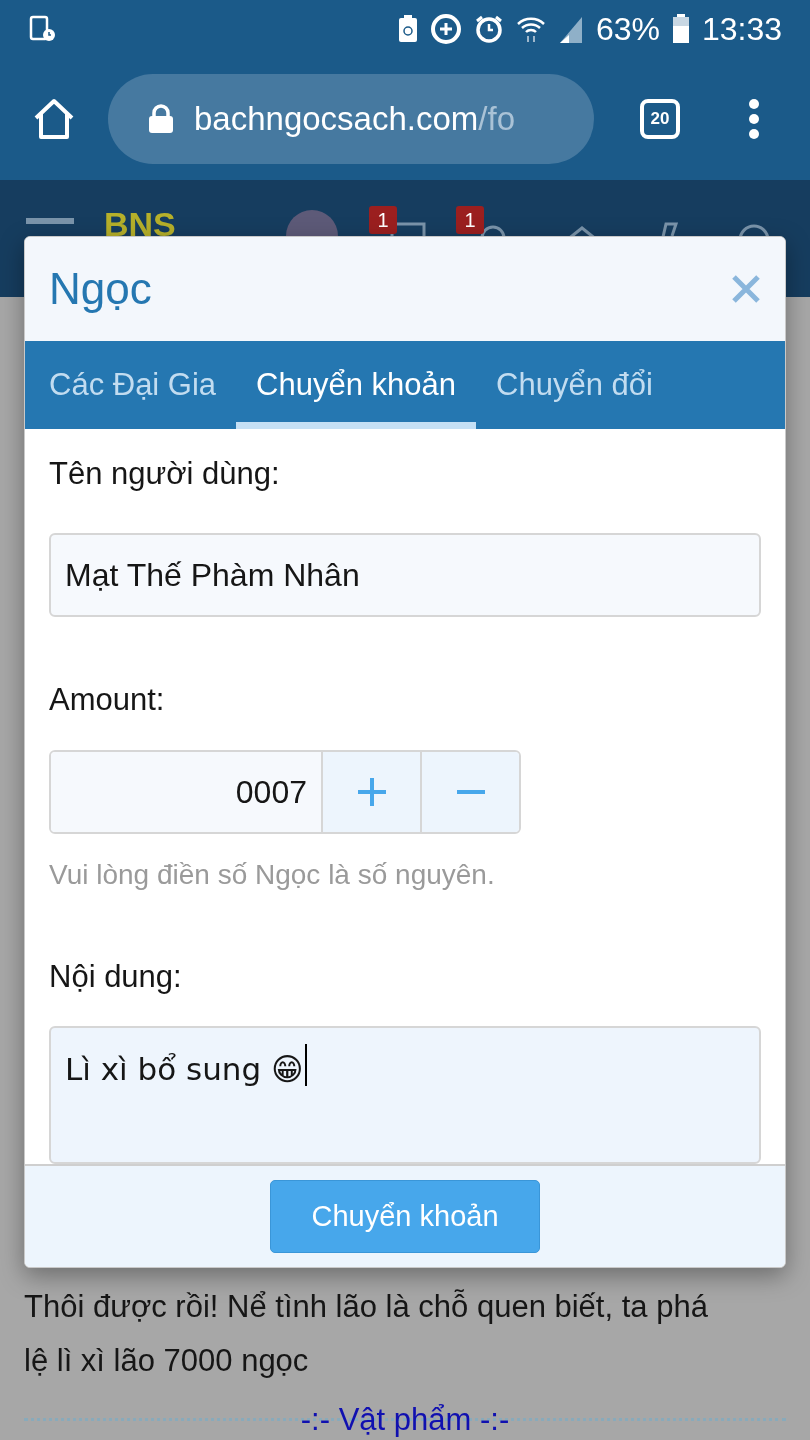  What do you see at coordinates (405, 575) in the screenshot?
I see `username-field: Mạt Thế Phàm Nhân` at bounding box center [405, 575].